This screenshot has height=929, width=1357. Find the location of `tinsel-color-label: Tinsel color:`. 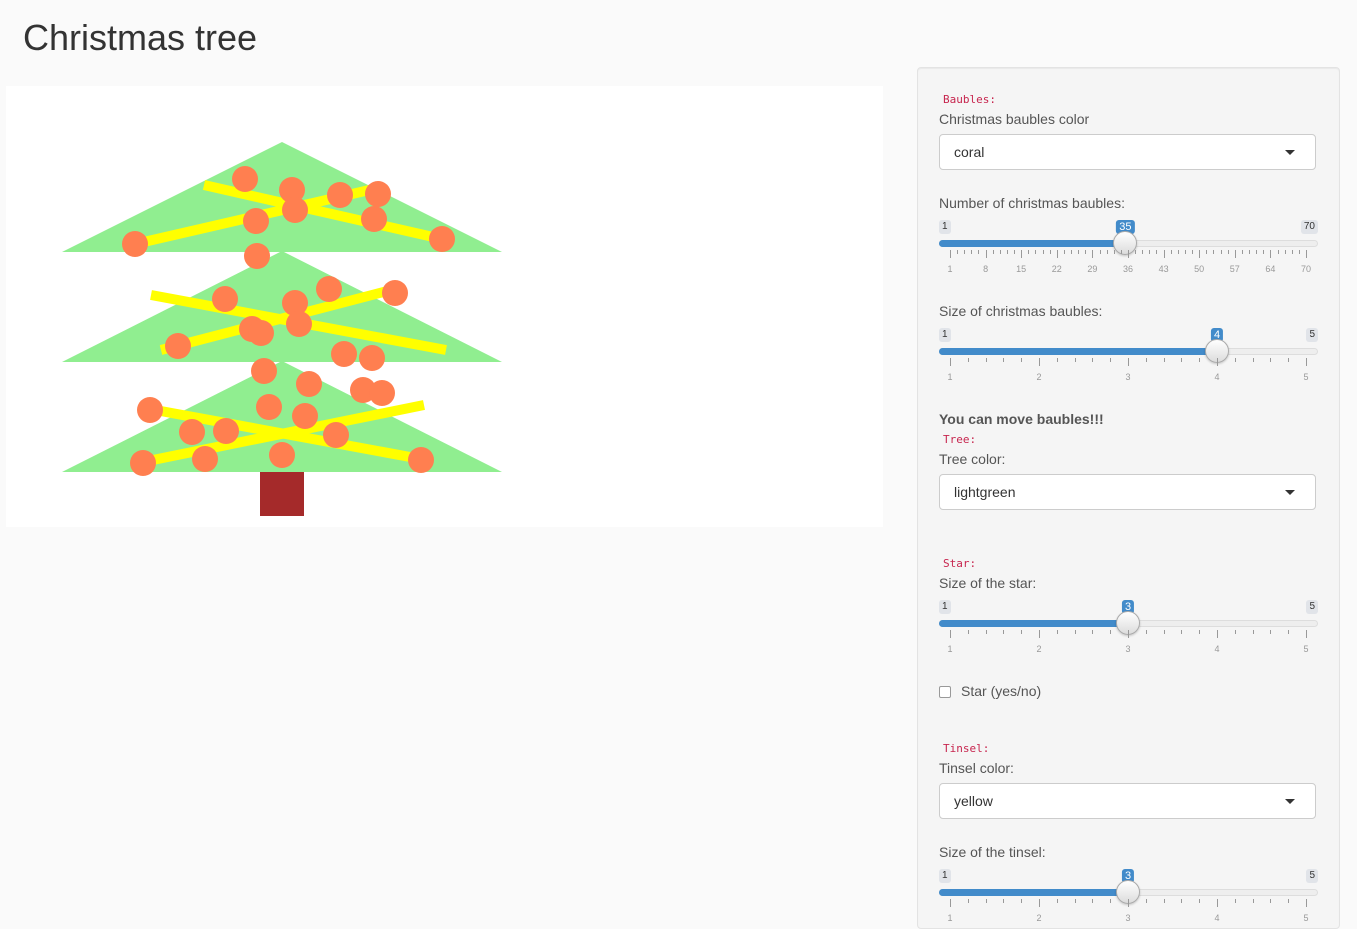

tinsel-color-label: Tinsel color: is located at coordinates (976, 768).